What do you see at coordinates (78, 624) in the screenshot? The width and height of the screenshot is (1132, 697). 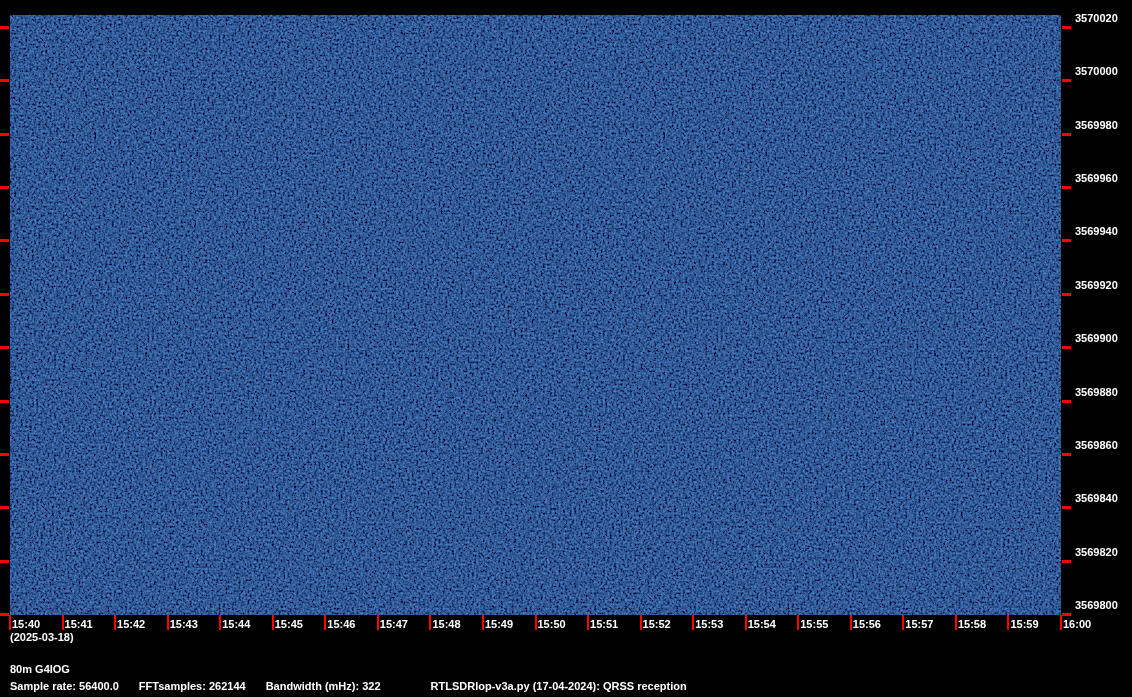 I see `time-label: 15:41` at bounding box center [78, 624].